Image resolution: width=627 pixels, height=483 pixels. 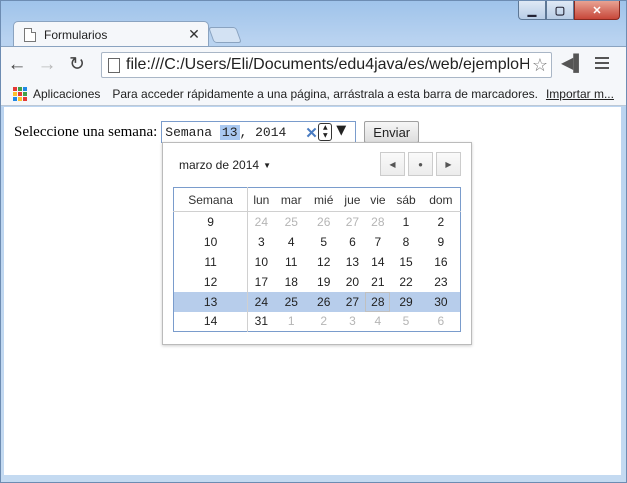 What do you see at coordinates (597, 10) in the screenshot?
I see `close-window-button: ✕` at bounding box center [597, 10].